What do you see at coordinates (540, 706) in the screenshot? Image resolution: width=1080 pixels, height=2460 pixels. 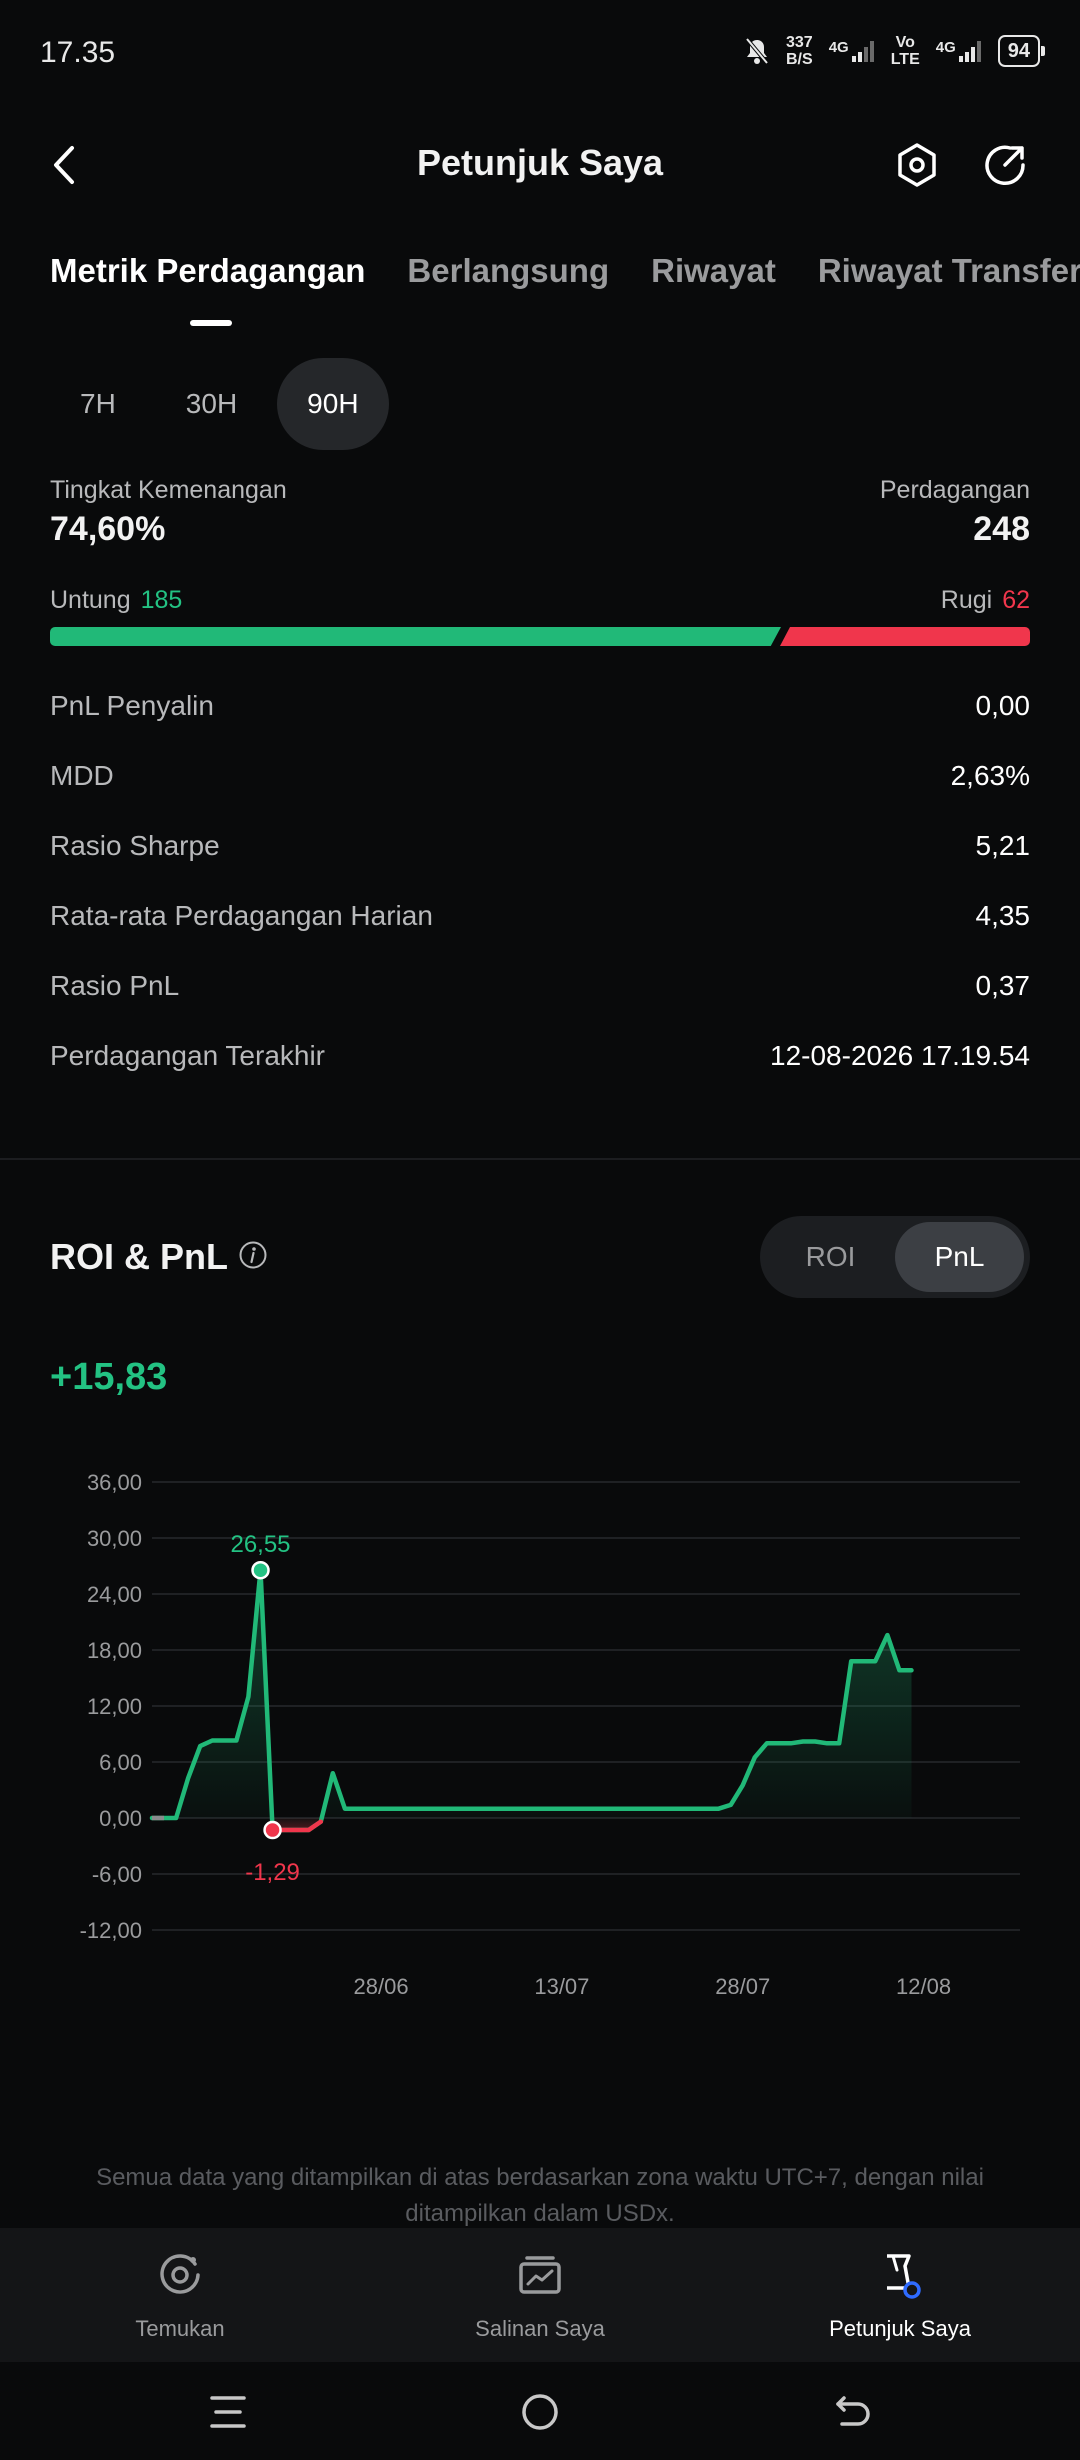 I see `metric-row-copier-pnl: PnL Penyalin 0,00` at bounding box center [540, 706].